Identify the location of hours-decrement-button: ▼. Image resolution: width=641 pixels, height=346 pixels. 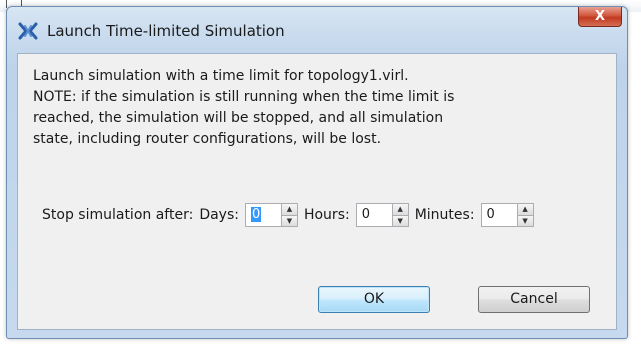
(400, 220).